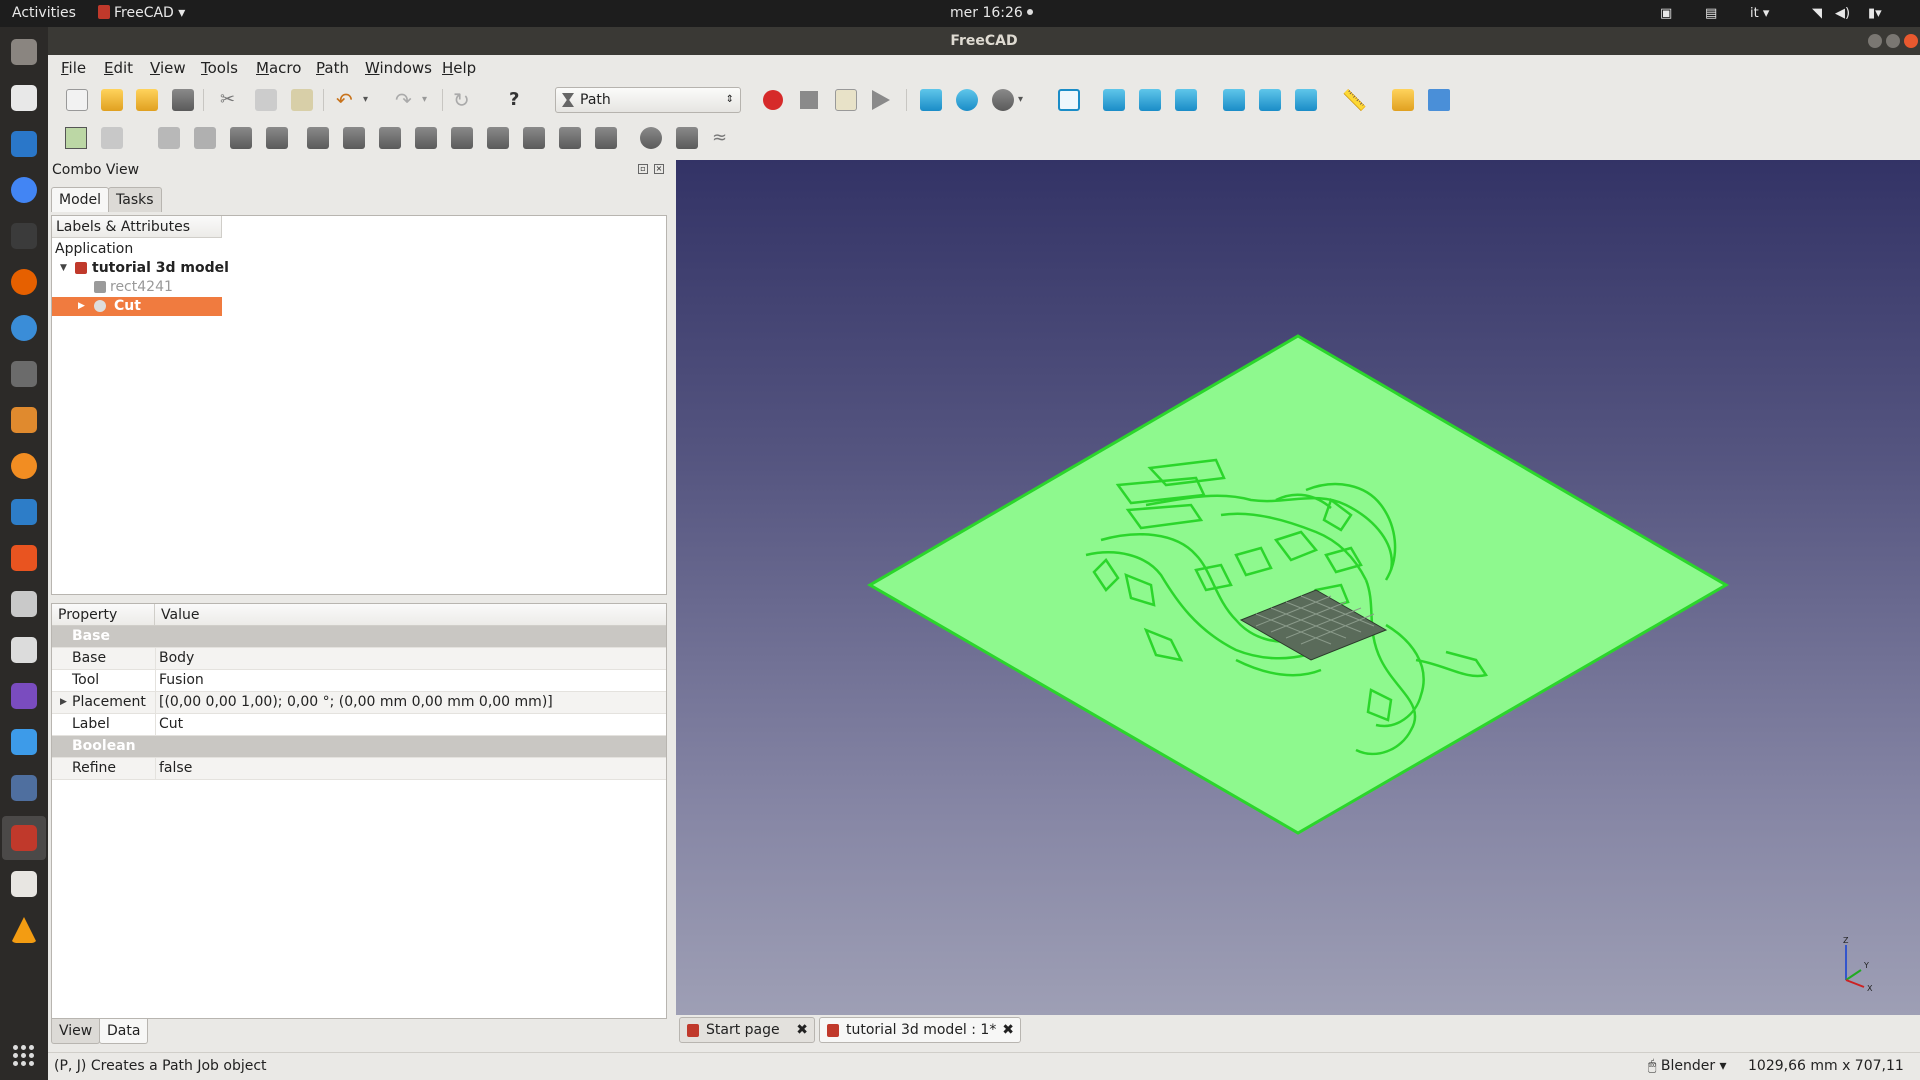 The height and width of the screenshot is (1080, 1920). What do you see at coordinates (174, 659) in the screenshot?
I see `property-value: Body` at bounding box center [174, 659].